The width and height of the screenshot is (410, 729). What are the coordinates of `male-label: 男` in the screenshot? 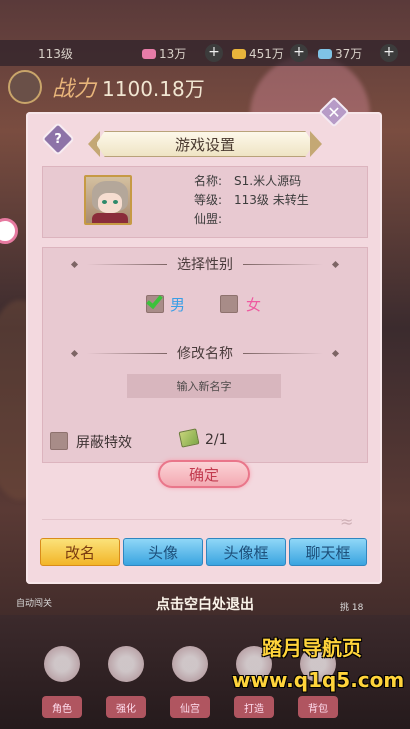 It's located at (177, 304).